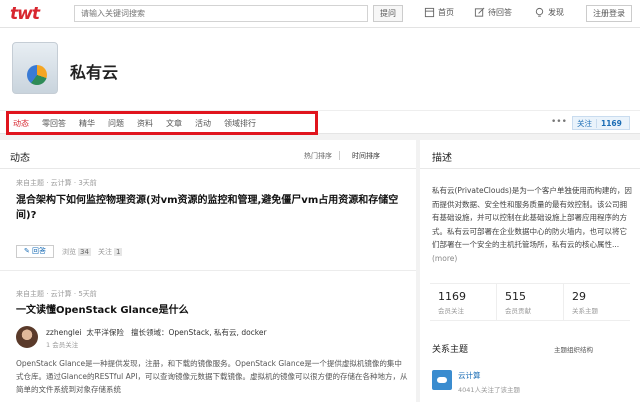 The width and height of the screenshot is (640, 402). What do you see at coordinates (64, 332) in the screenshot?
I see `author-name: zzhenglei` at bounding box center [64, 332].